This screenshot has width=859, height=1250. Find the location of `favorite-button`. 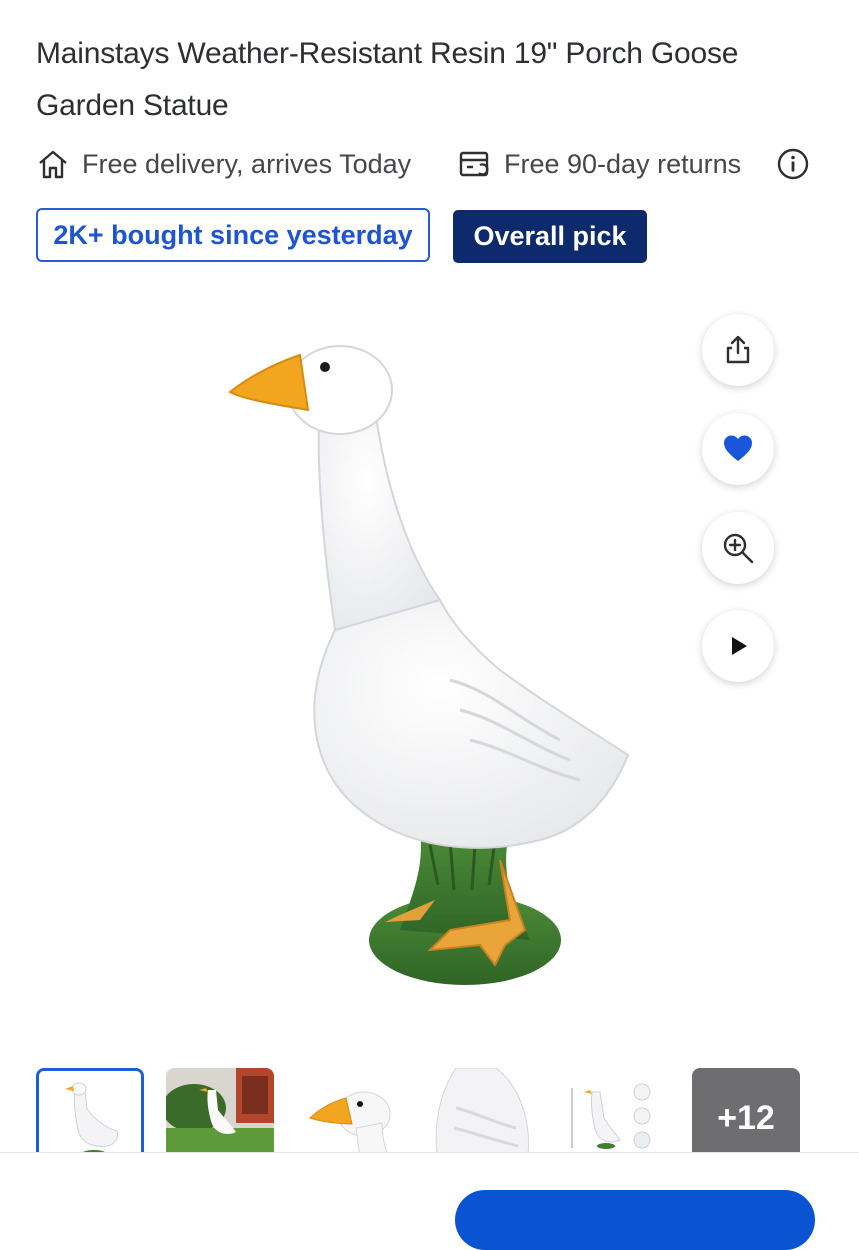

favorite-button is located at coordinates (738, 449).